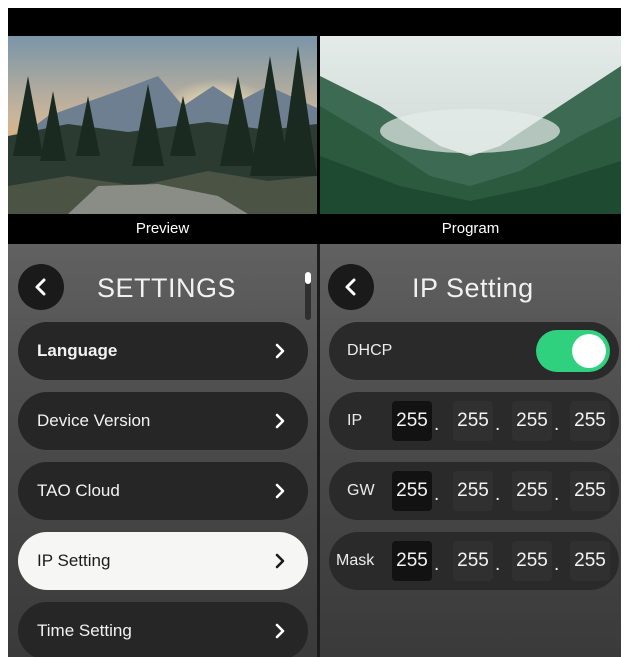 The height and width of the screenshot is (657, 629). What do you see at coordinates (589, 351) in the screenshot?
I see `toggle-knob` at bounding box center [589, 351].